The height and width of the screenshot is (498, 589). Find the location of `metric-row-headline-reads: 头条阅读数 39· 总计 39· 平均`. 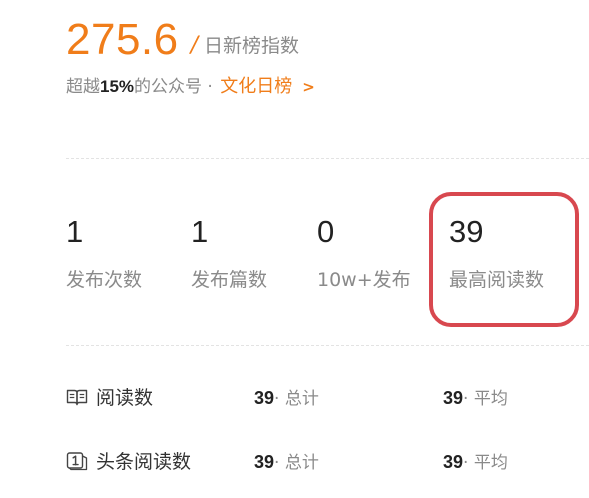

metric-row-headline-reads: 头条阅读数 39· 总计 39· 平均 is located at coordinates (327, 462).